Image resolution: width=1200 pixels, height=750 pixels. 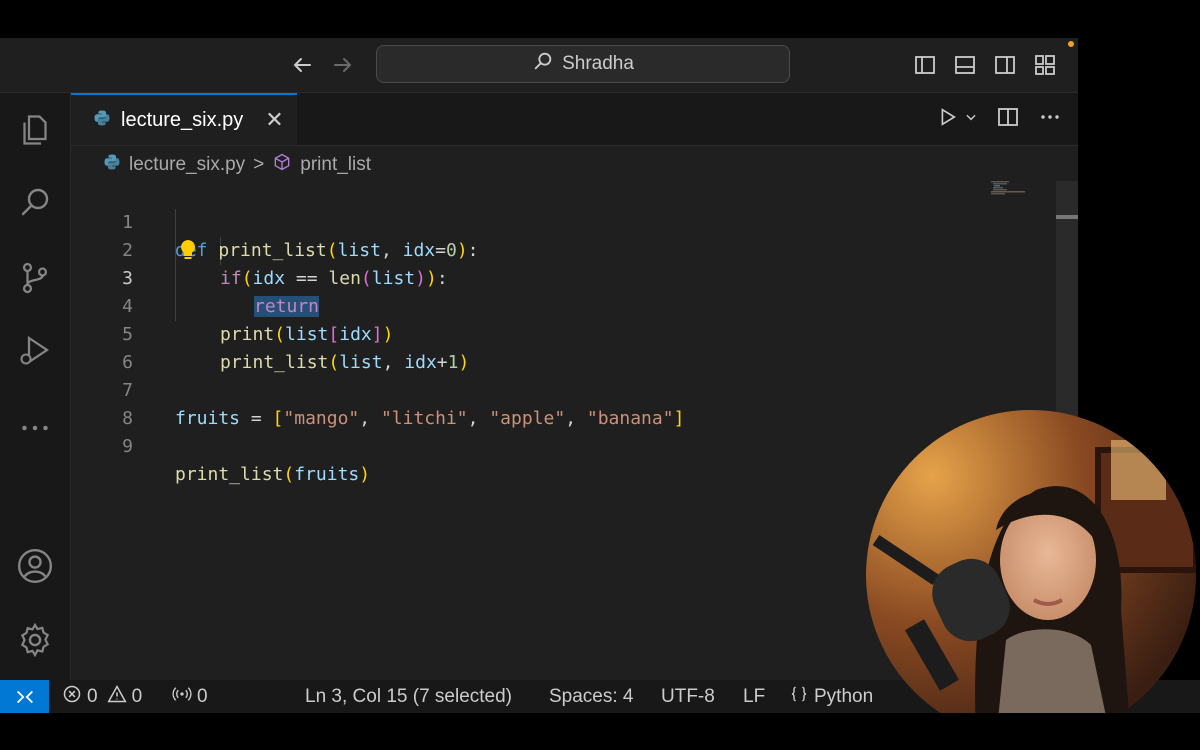 I want to click on indentation-setting: Spaces: 4, so click(x=591, y=696).